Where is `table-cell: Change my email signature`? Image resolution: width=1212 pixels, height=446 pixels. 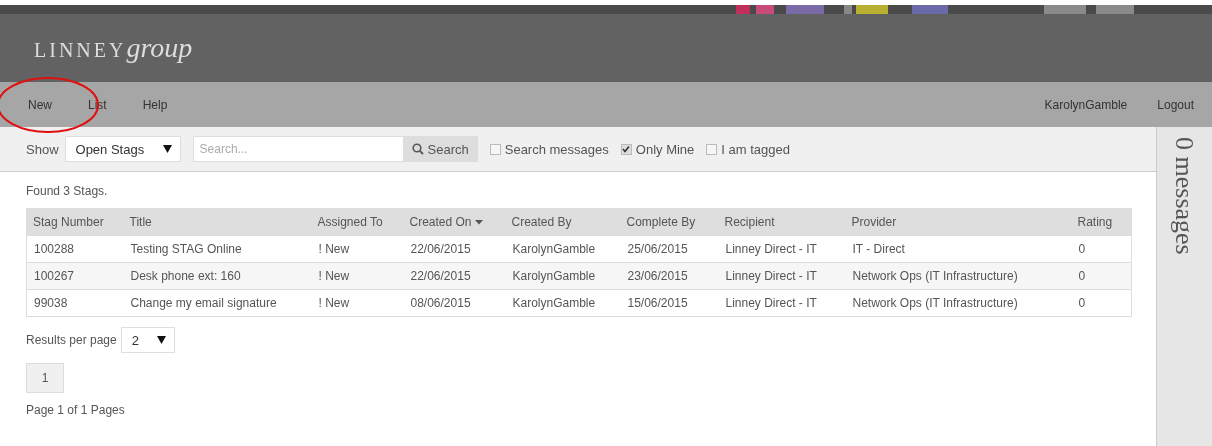 table-cell: Change my email signature is located at coordinates (203, 303).